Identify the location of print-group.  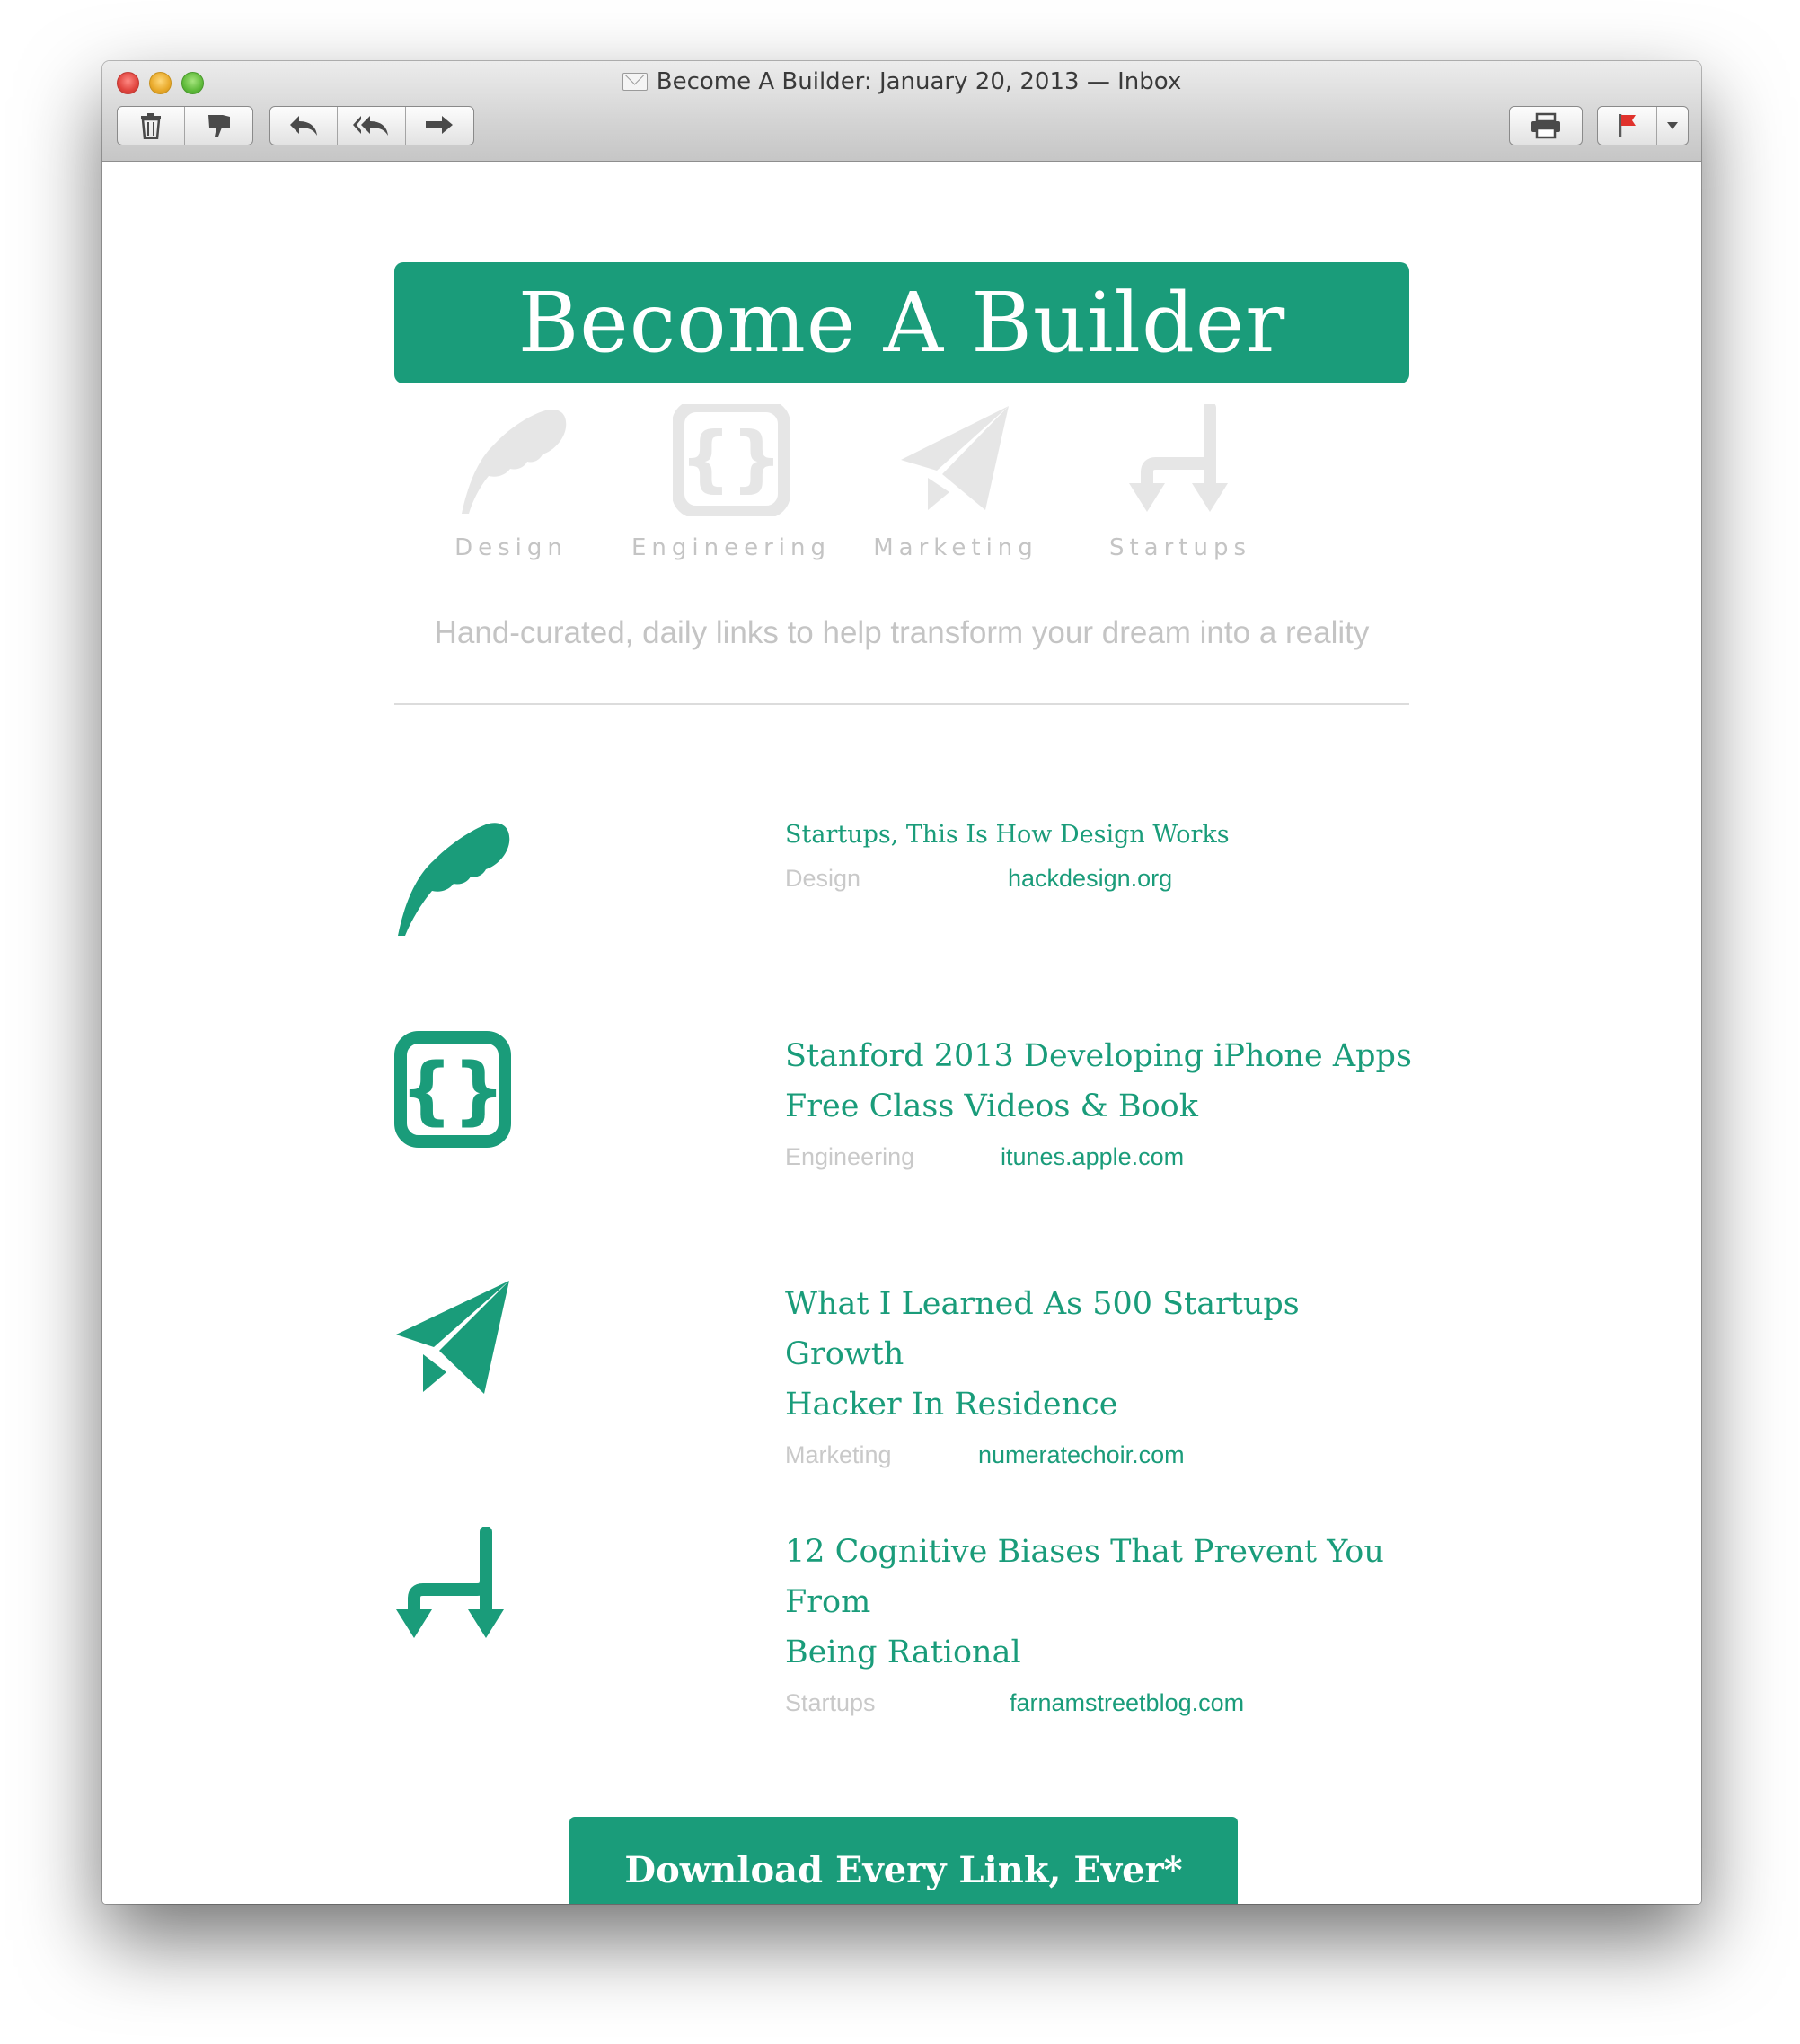
(1546, 126).